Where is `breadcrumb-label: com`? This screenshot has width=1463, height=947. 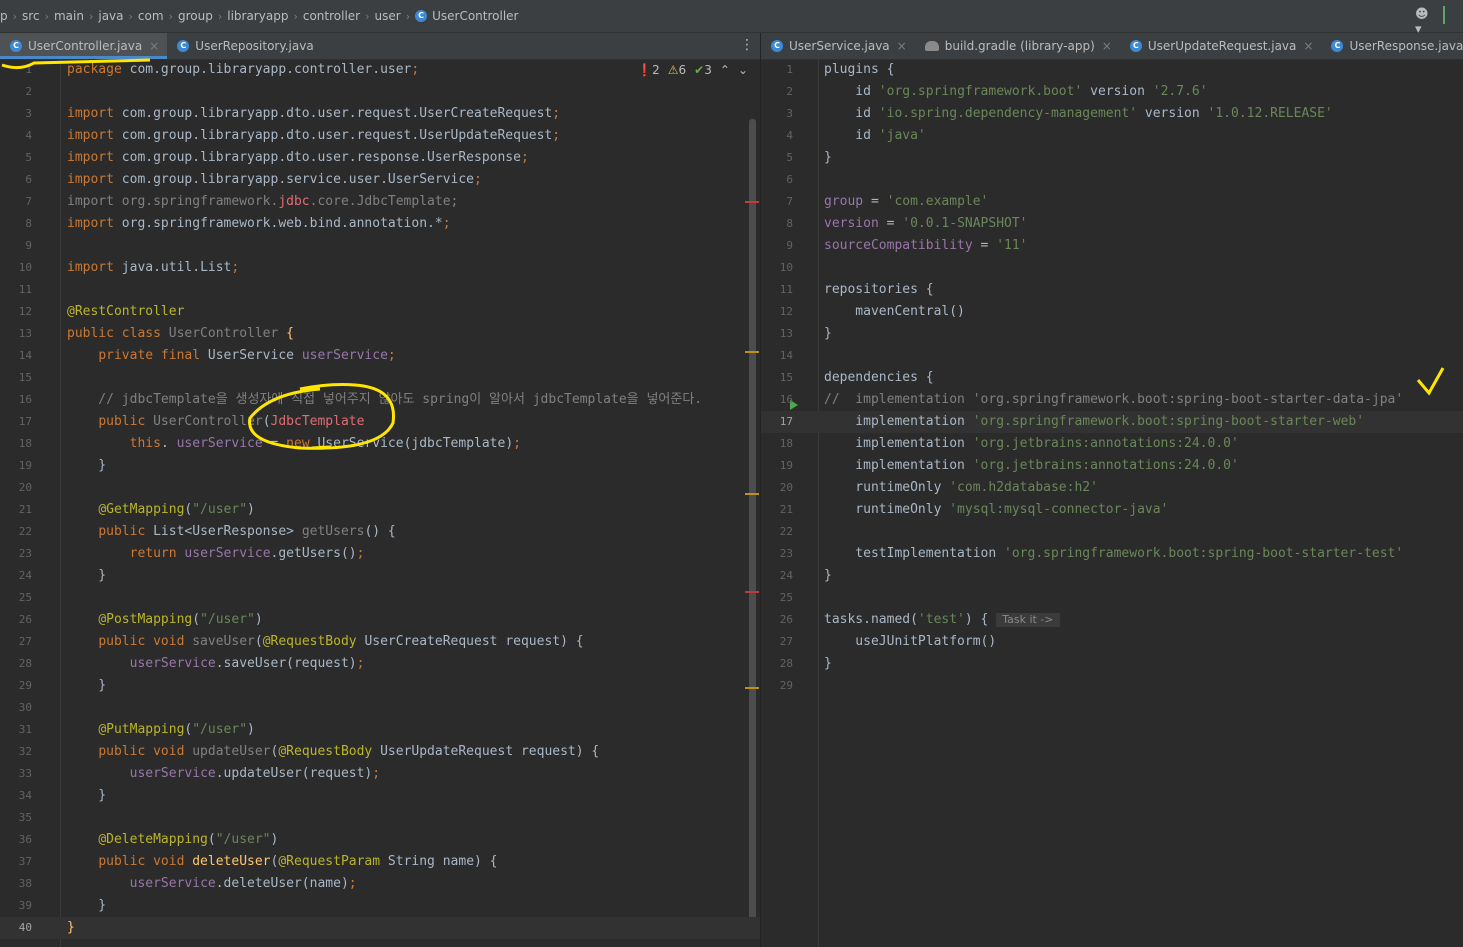
breadcrumb-label: com is located at coordinates (150, 16).